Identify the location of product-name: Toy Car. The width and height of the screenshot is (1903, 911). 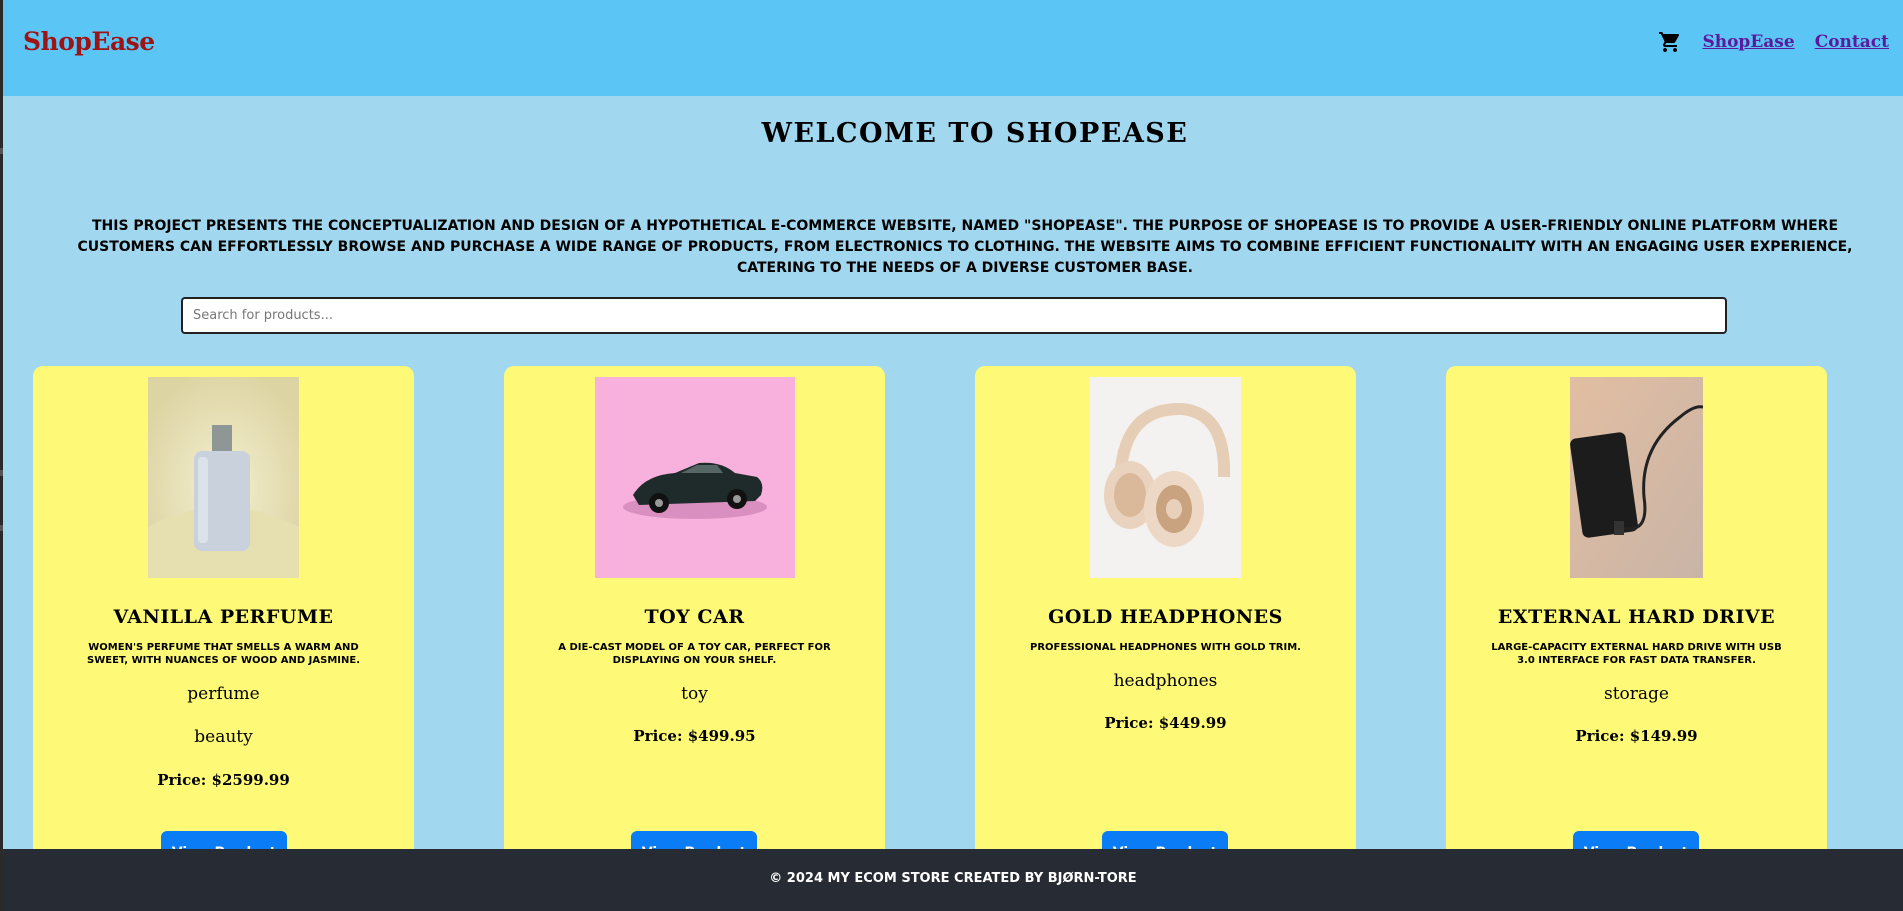
(694, 617).